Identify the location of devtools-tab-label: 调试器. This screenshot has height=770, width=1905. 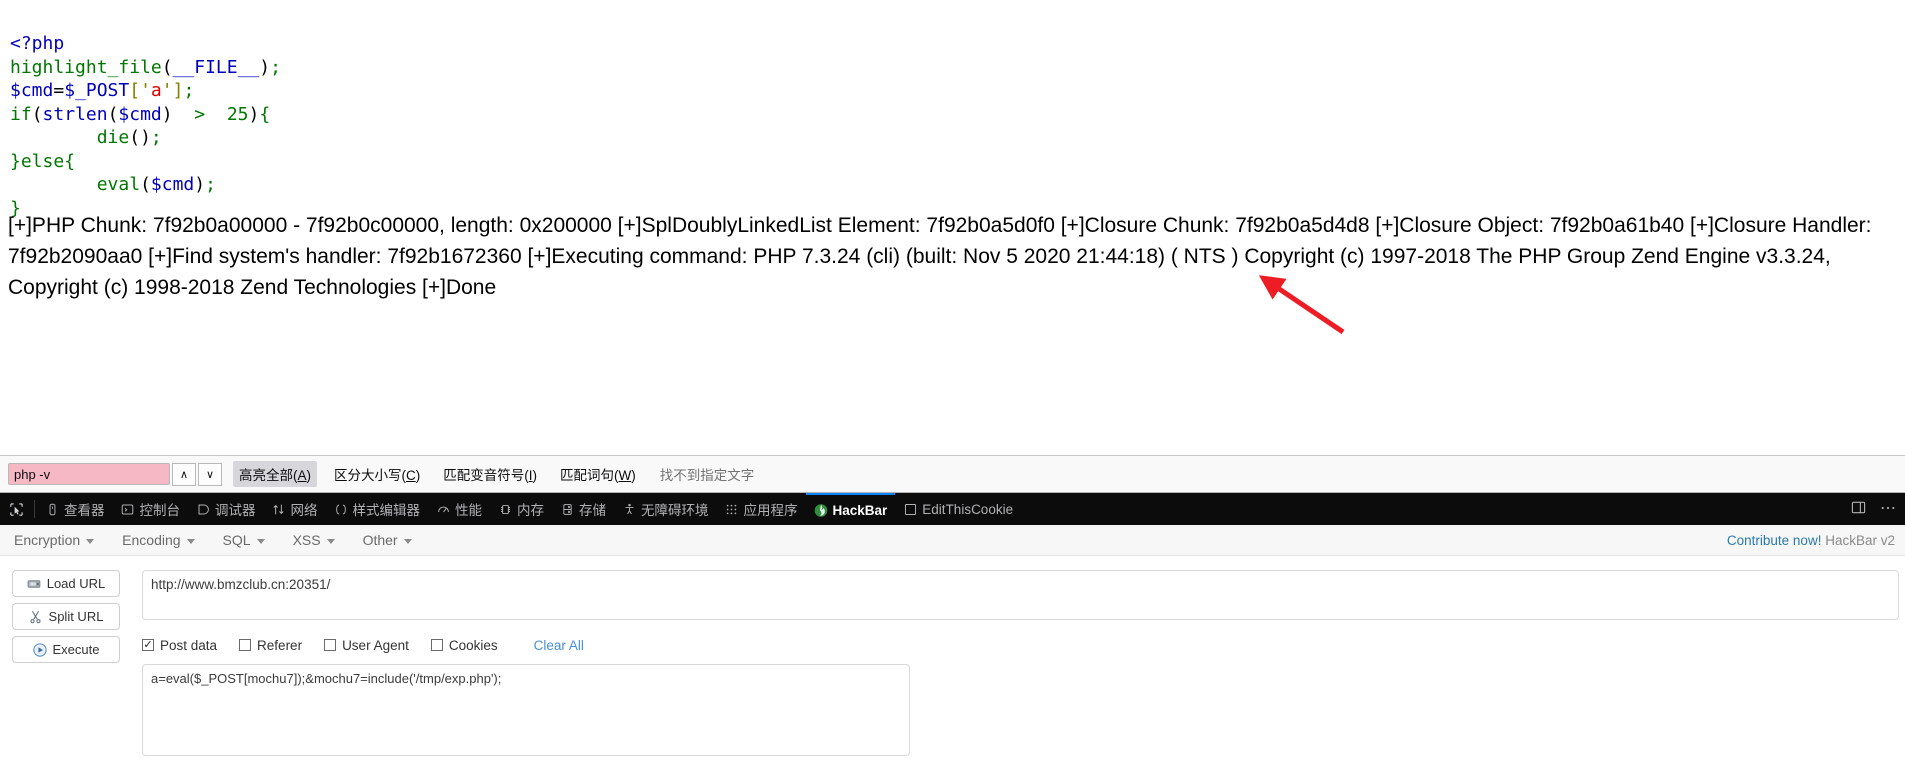
(235, 510).